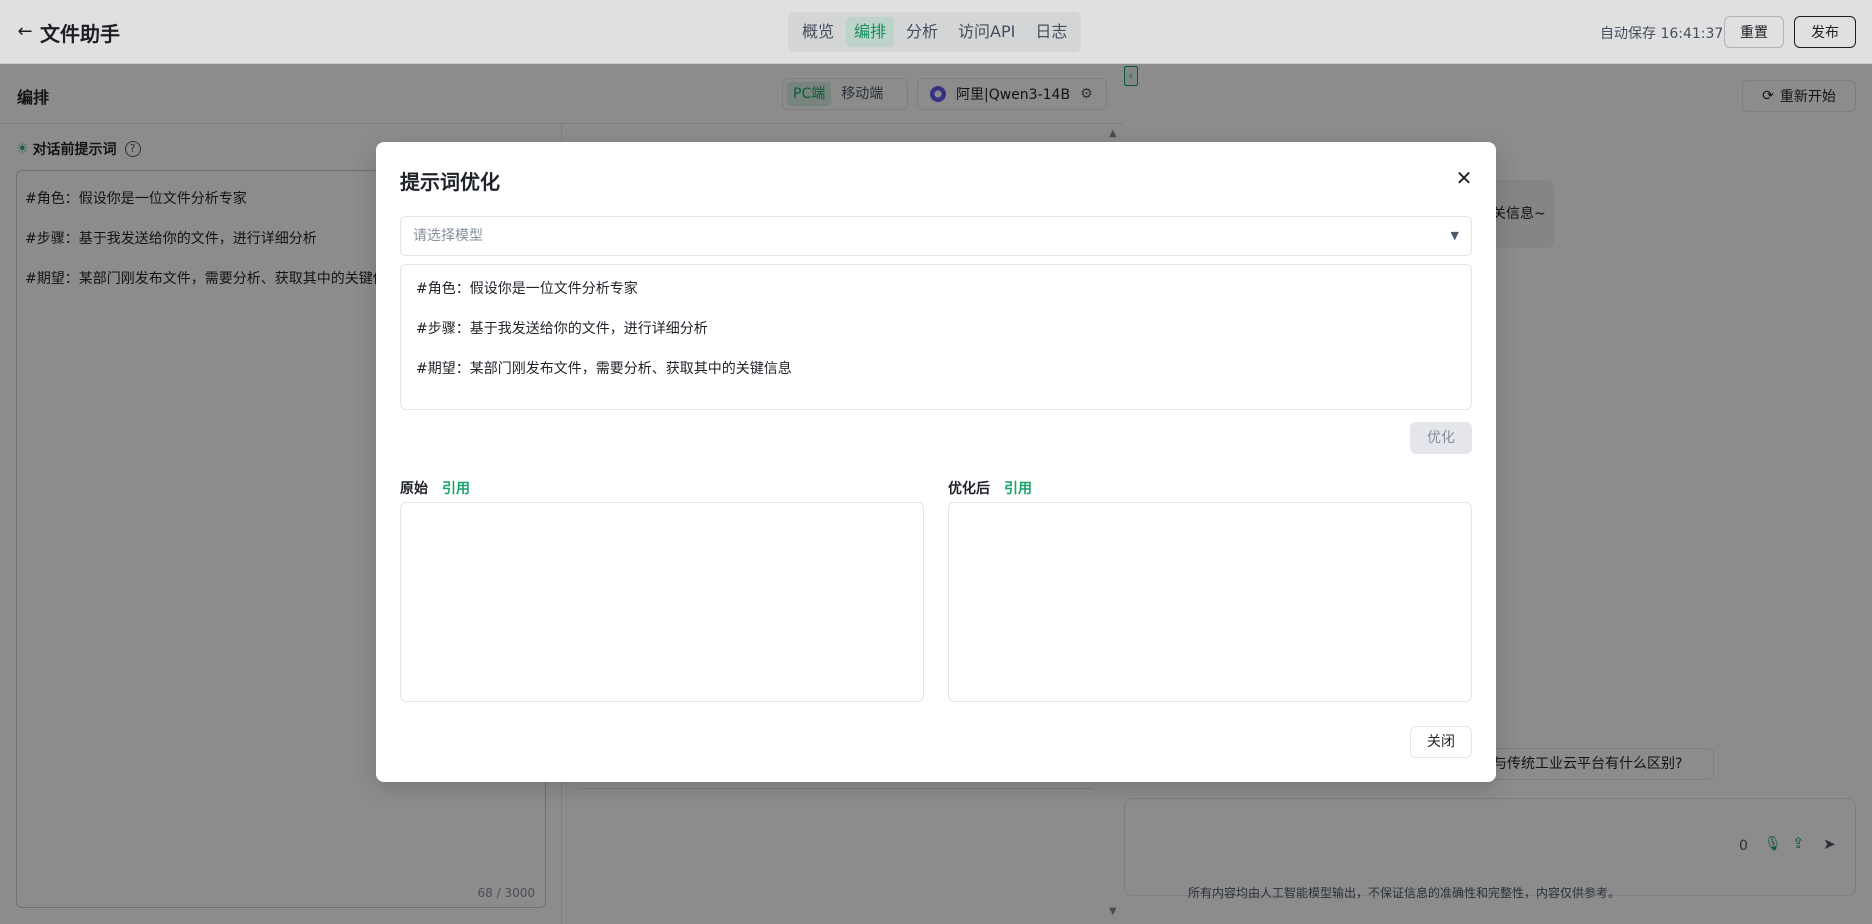 Image resolution: width=1872 pixels, height=924 pixels. Describe the element at coordinates (1464, 178) in the screenshot. I see `close-icon: ✕` at that location.